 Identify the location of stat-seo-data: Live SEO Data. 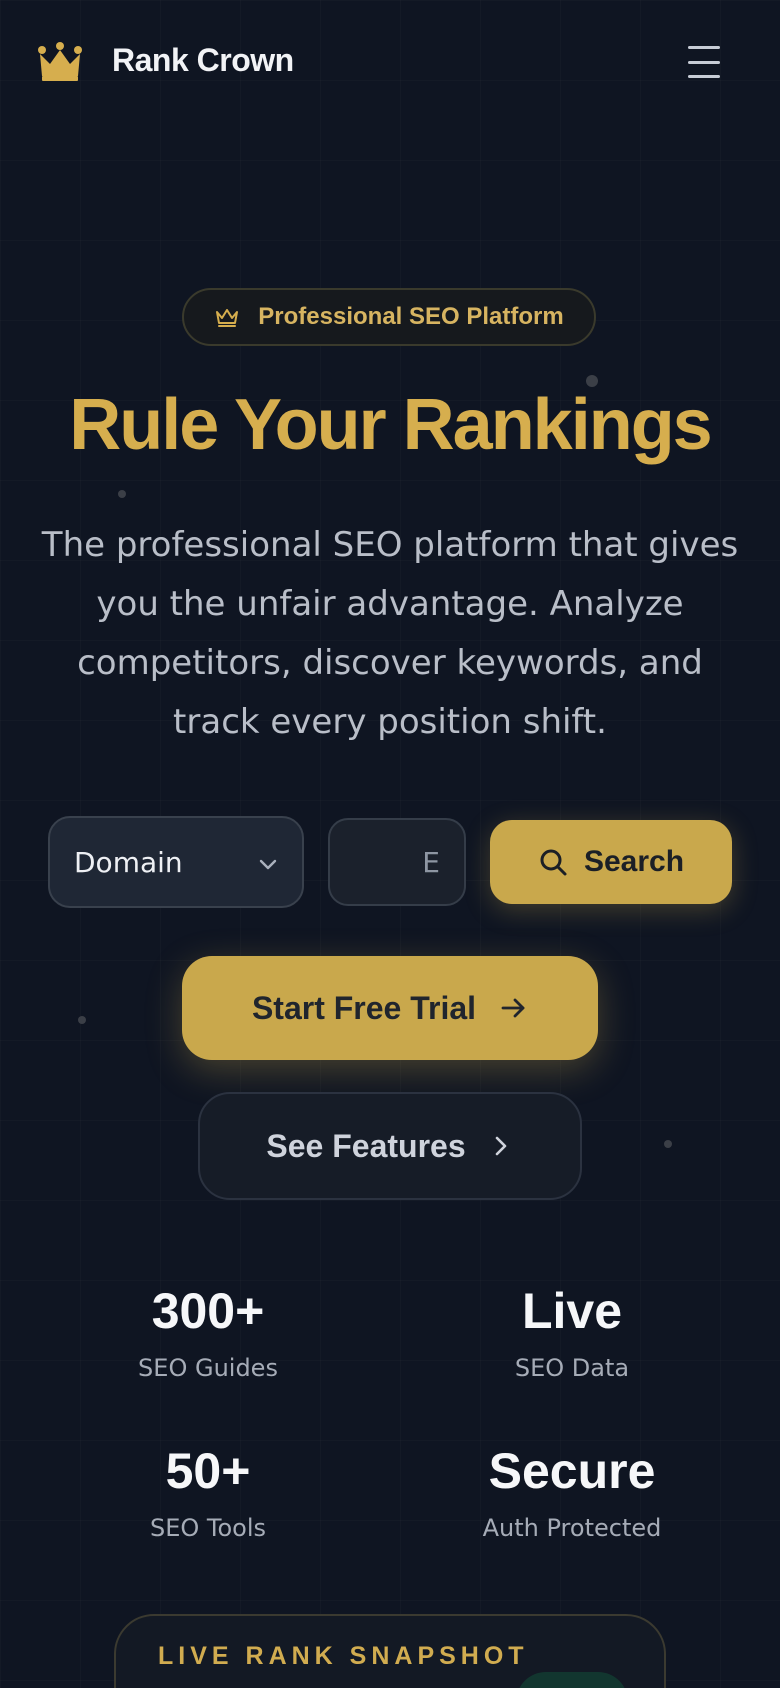
(572, 1332).